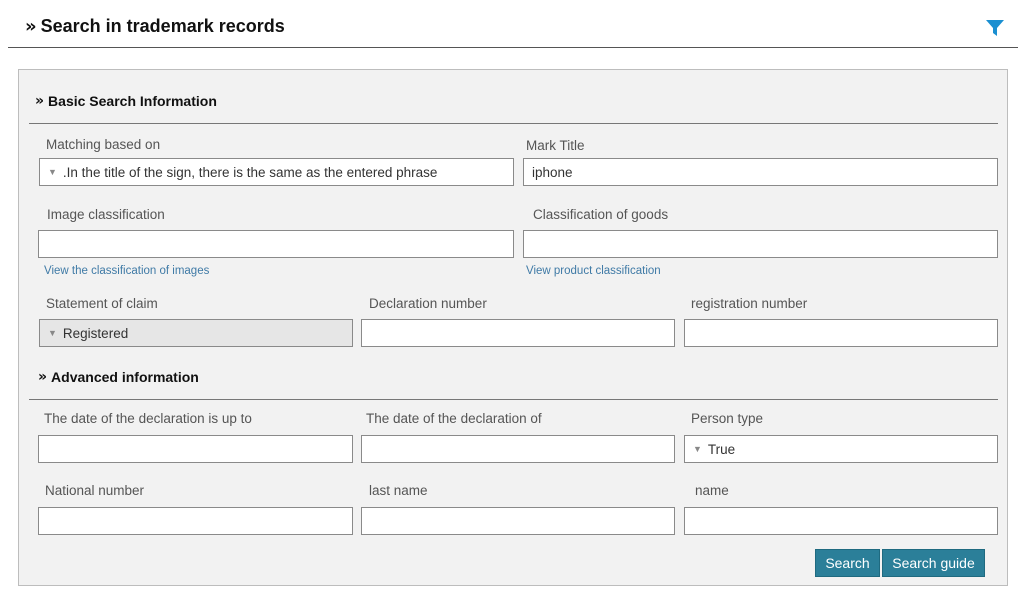  I want to click on page-title: » Search in trademark records, so click(155, 26).